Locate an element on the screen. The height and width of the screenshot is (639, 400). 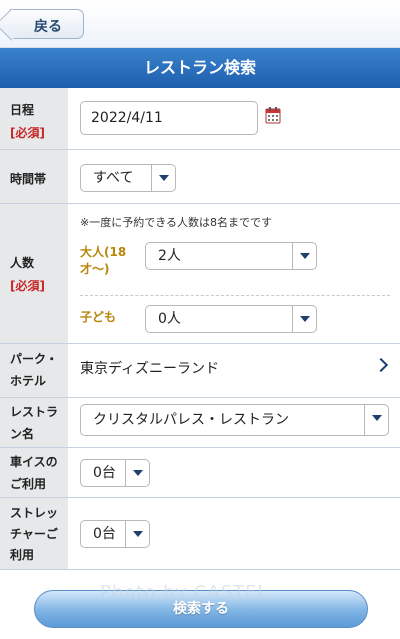
calendar-icon is located at coordinates (273, 115).